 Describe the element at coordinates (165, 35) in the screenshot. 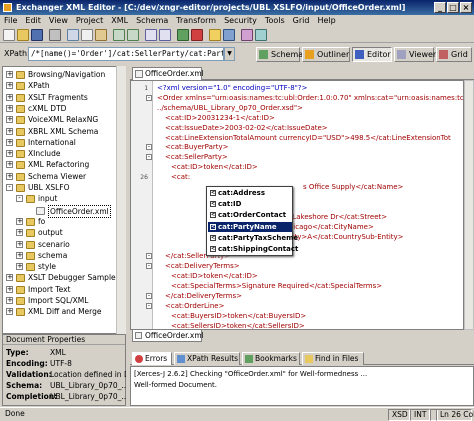

I see `find-next-icon` at that location.